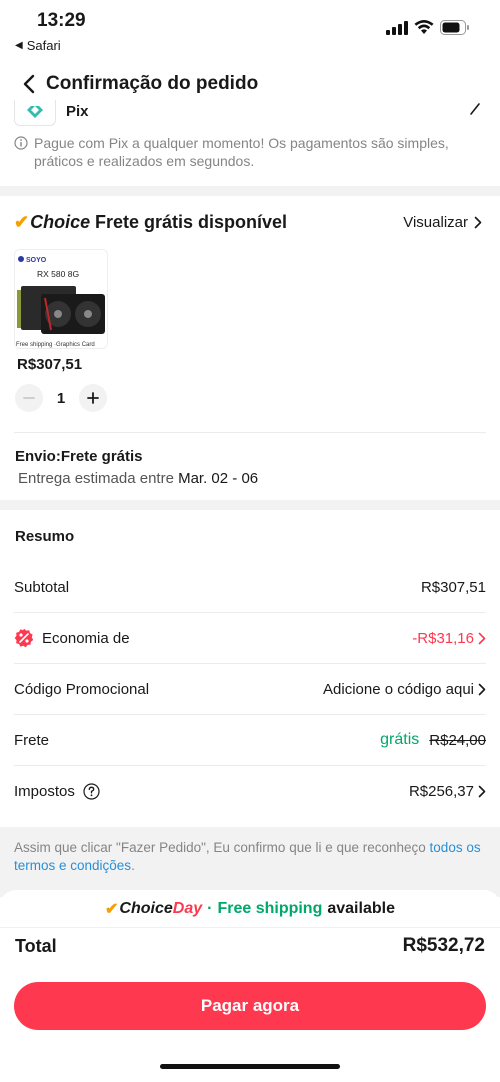 The height and width of the screenshot is (1082, 500). I want to click on product-model: RX 580 8G, so click(58, 274).